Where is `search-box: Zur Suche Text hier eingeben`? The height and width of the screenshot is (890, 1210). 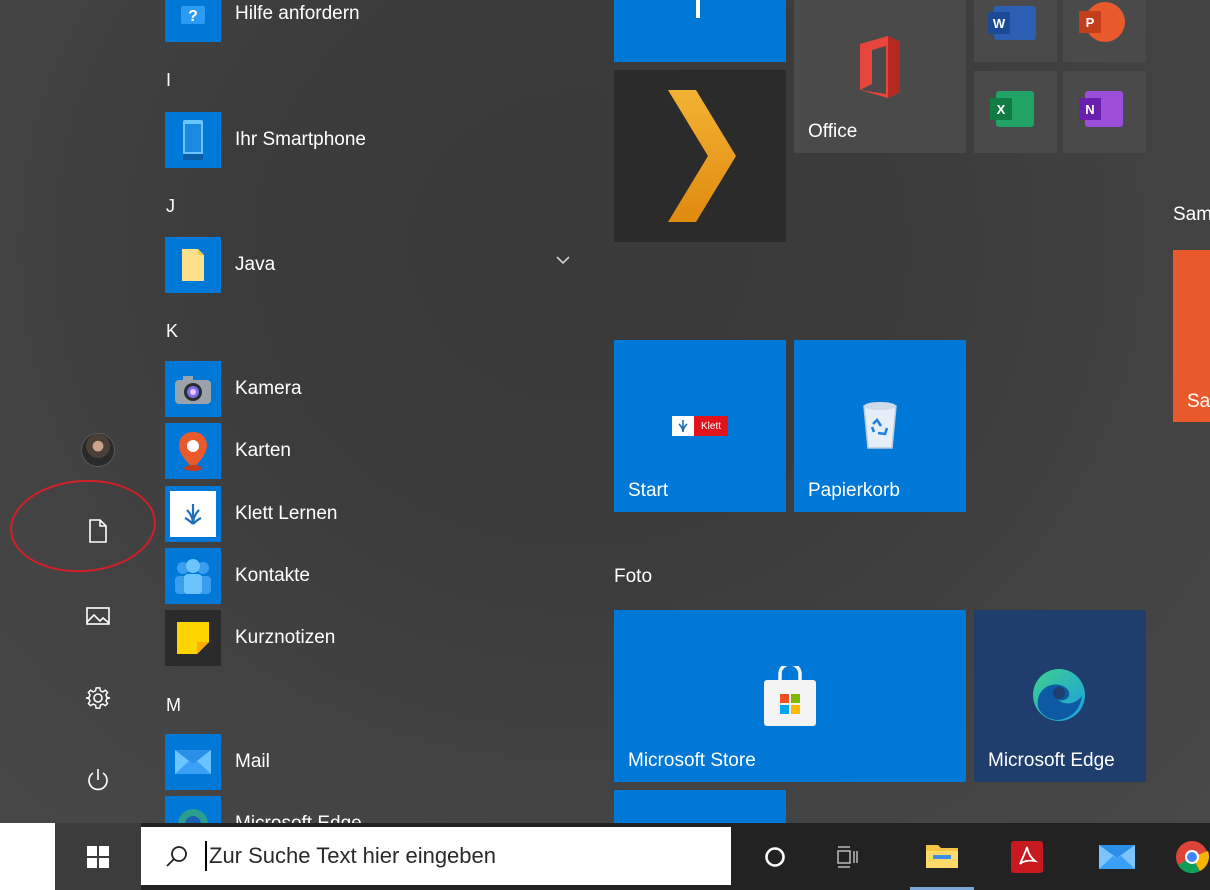
search-box: Zur Suche Text hier eingeben is located at coordinates (436, 856).